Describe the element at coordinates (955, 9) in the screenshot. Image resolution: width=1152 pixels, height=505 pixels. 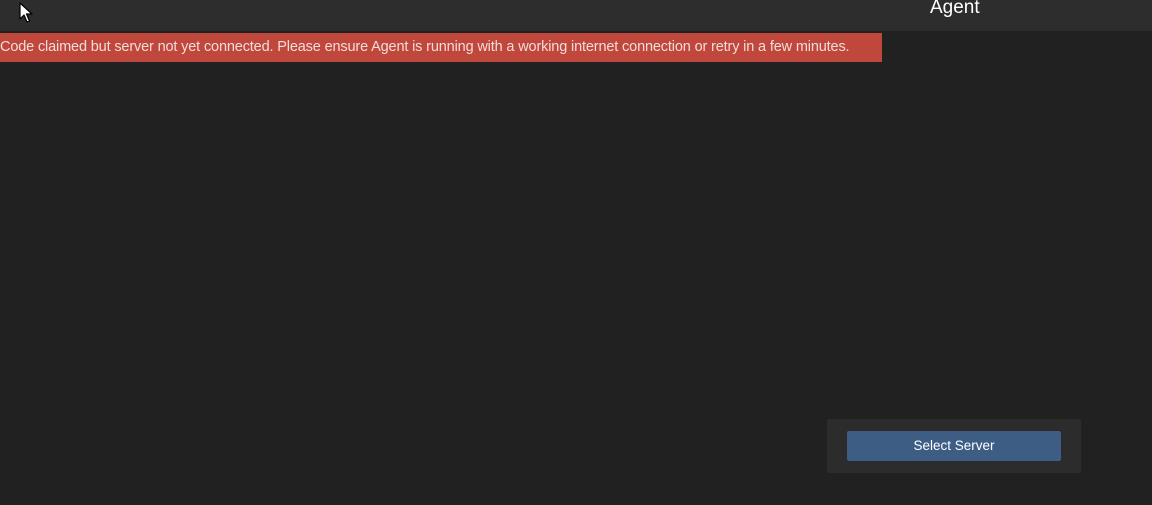
I see `app-title: Agent` at that location.